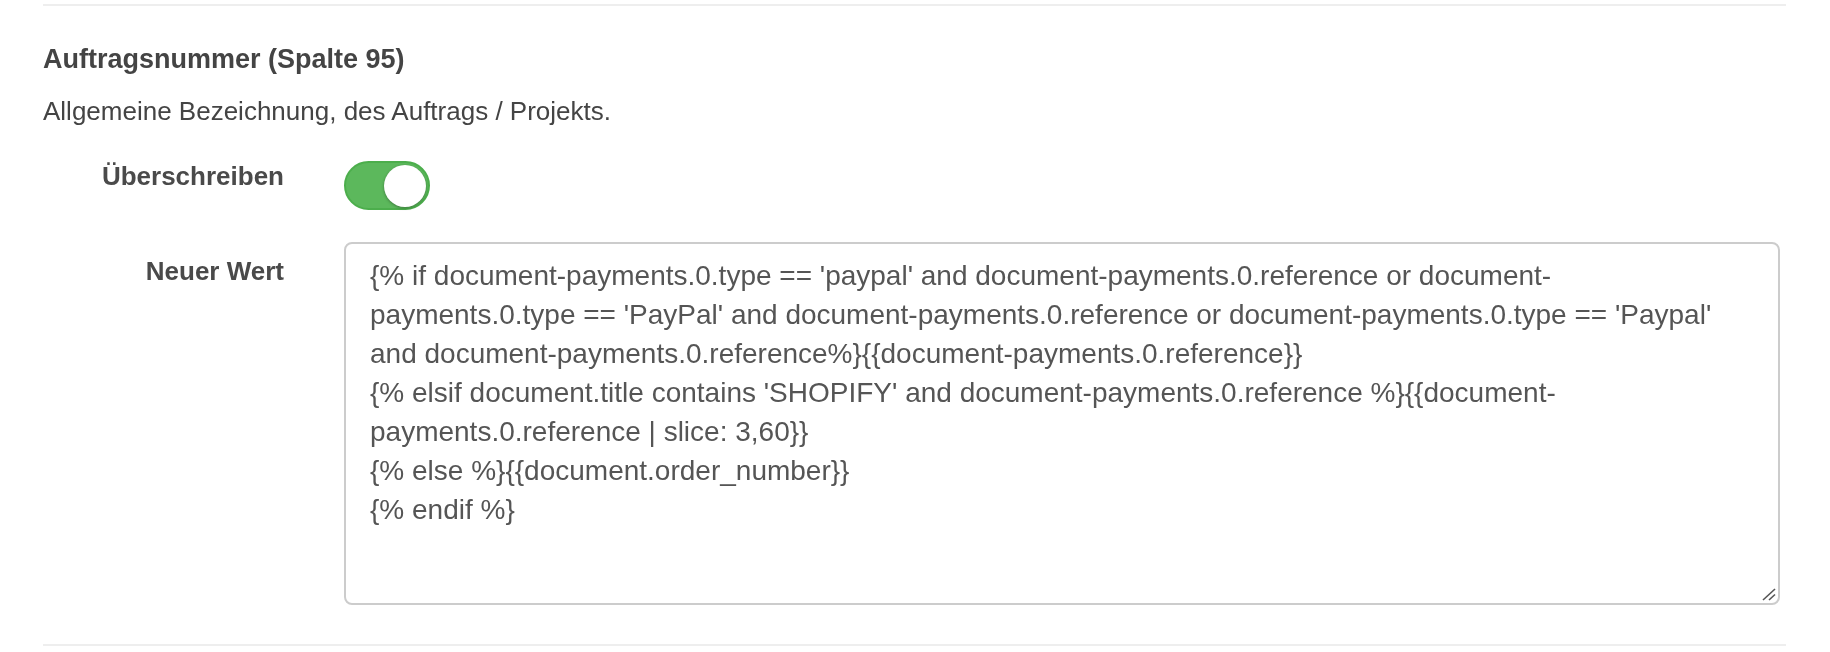  Describe the element at coordinates (192, 176) in the screenshot. I see `field-label: Überschreiben` at that location.